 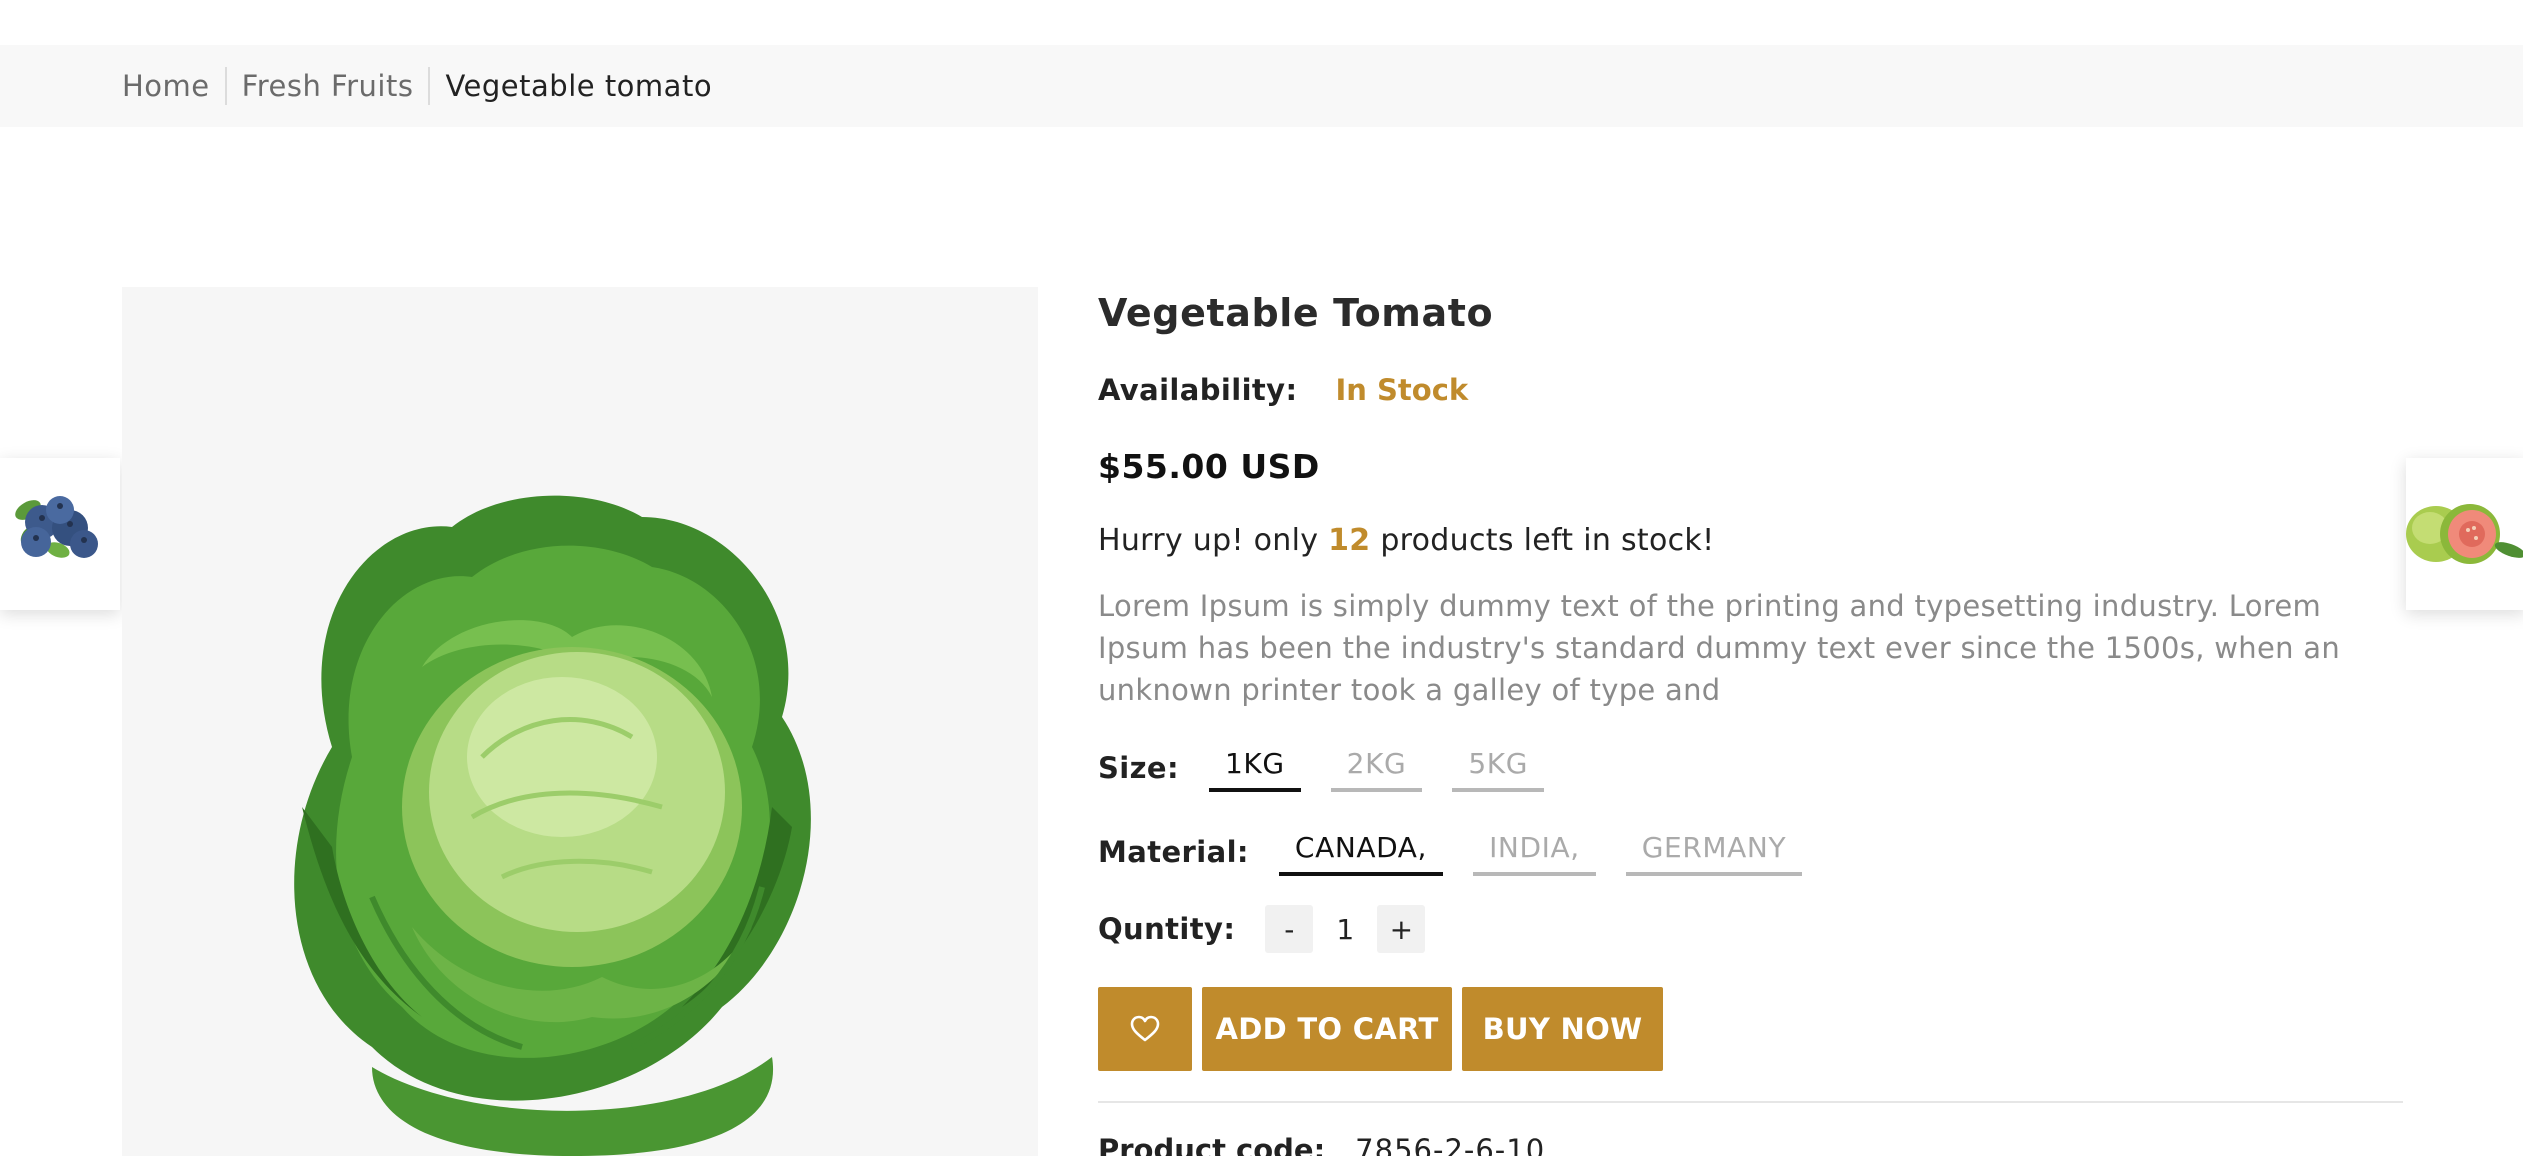 I want to click on divider, so click(x=1750, y=1102).